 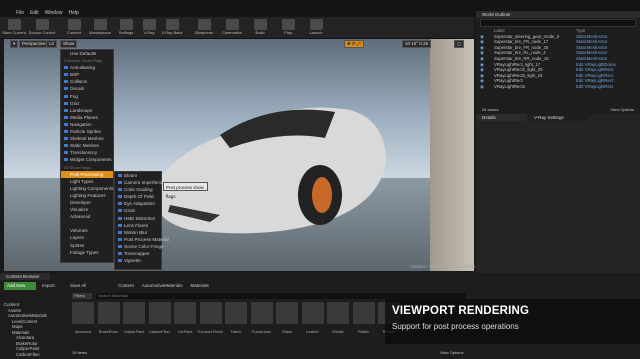 What do you see at coordinates (27, 315) in the screenshot?
I see `folder-tree-item: AutomotiveMaterials` at bounding box center [27, 315].